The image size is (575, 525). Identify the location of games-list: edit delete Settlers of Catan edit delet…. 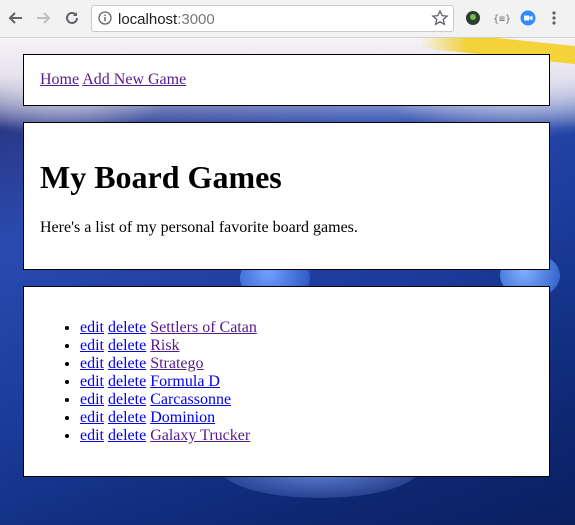
(148, 382).